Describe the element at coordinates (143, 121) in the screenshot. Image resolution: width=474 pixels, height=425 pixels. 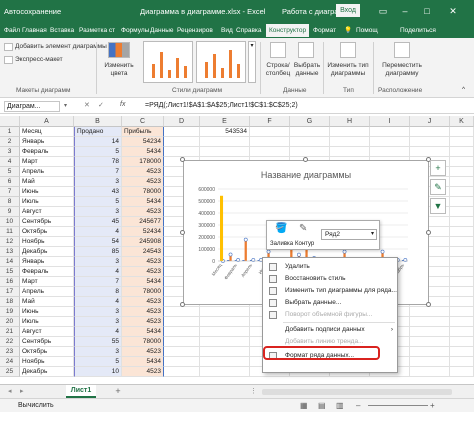
I see `column-header: C` at that location.